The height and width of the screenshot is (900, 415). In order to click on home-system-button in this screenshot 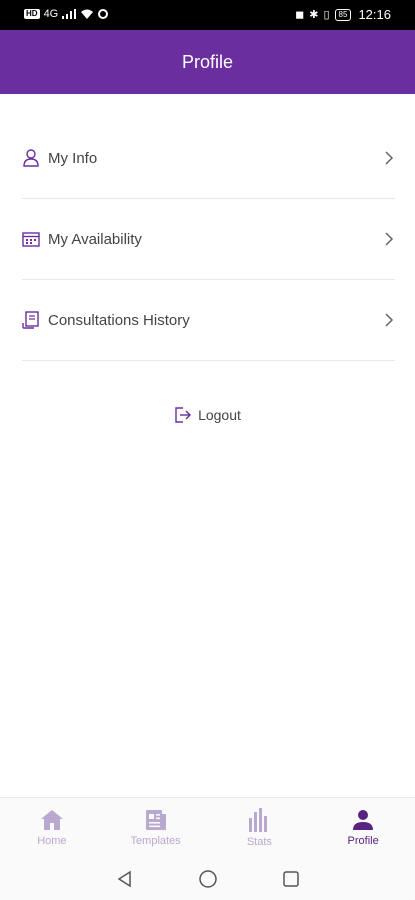, I will do `click(208, 879)`.